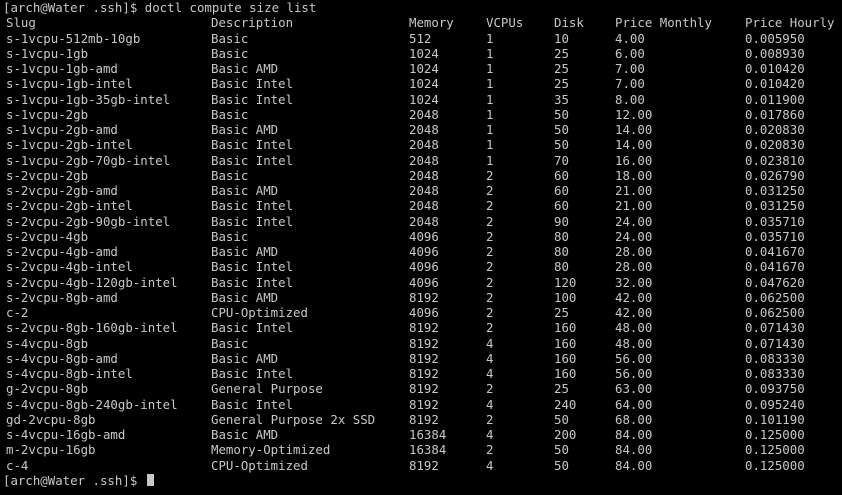  I want to click on cell-price-monthly: 56.00, so click(634, 358).